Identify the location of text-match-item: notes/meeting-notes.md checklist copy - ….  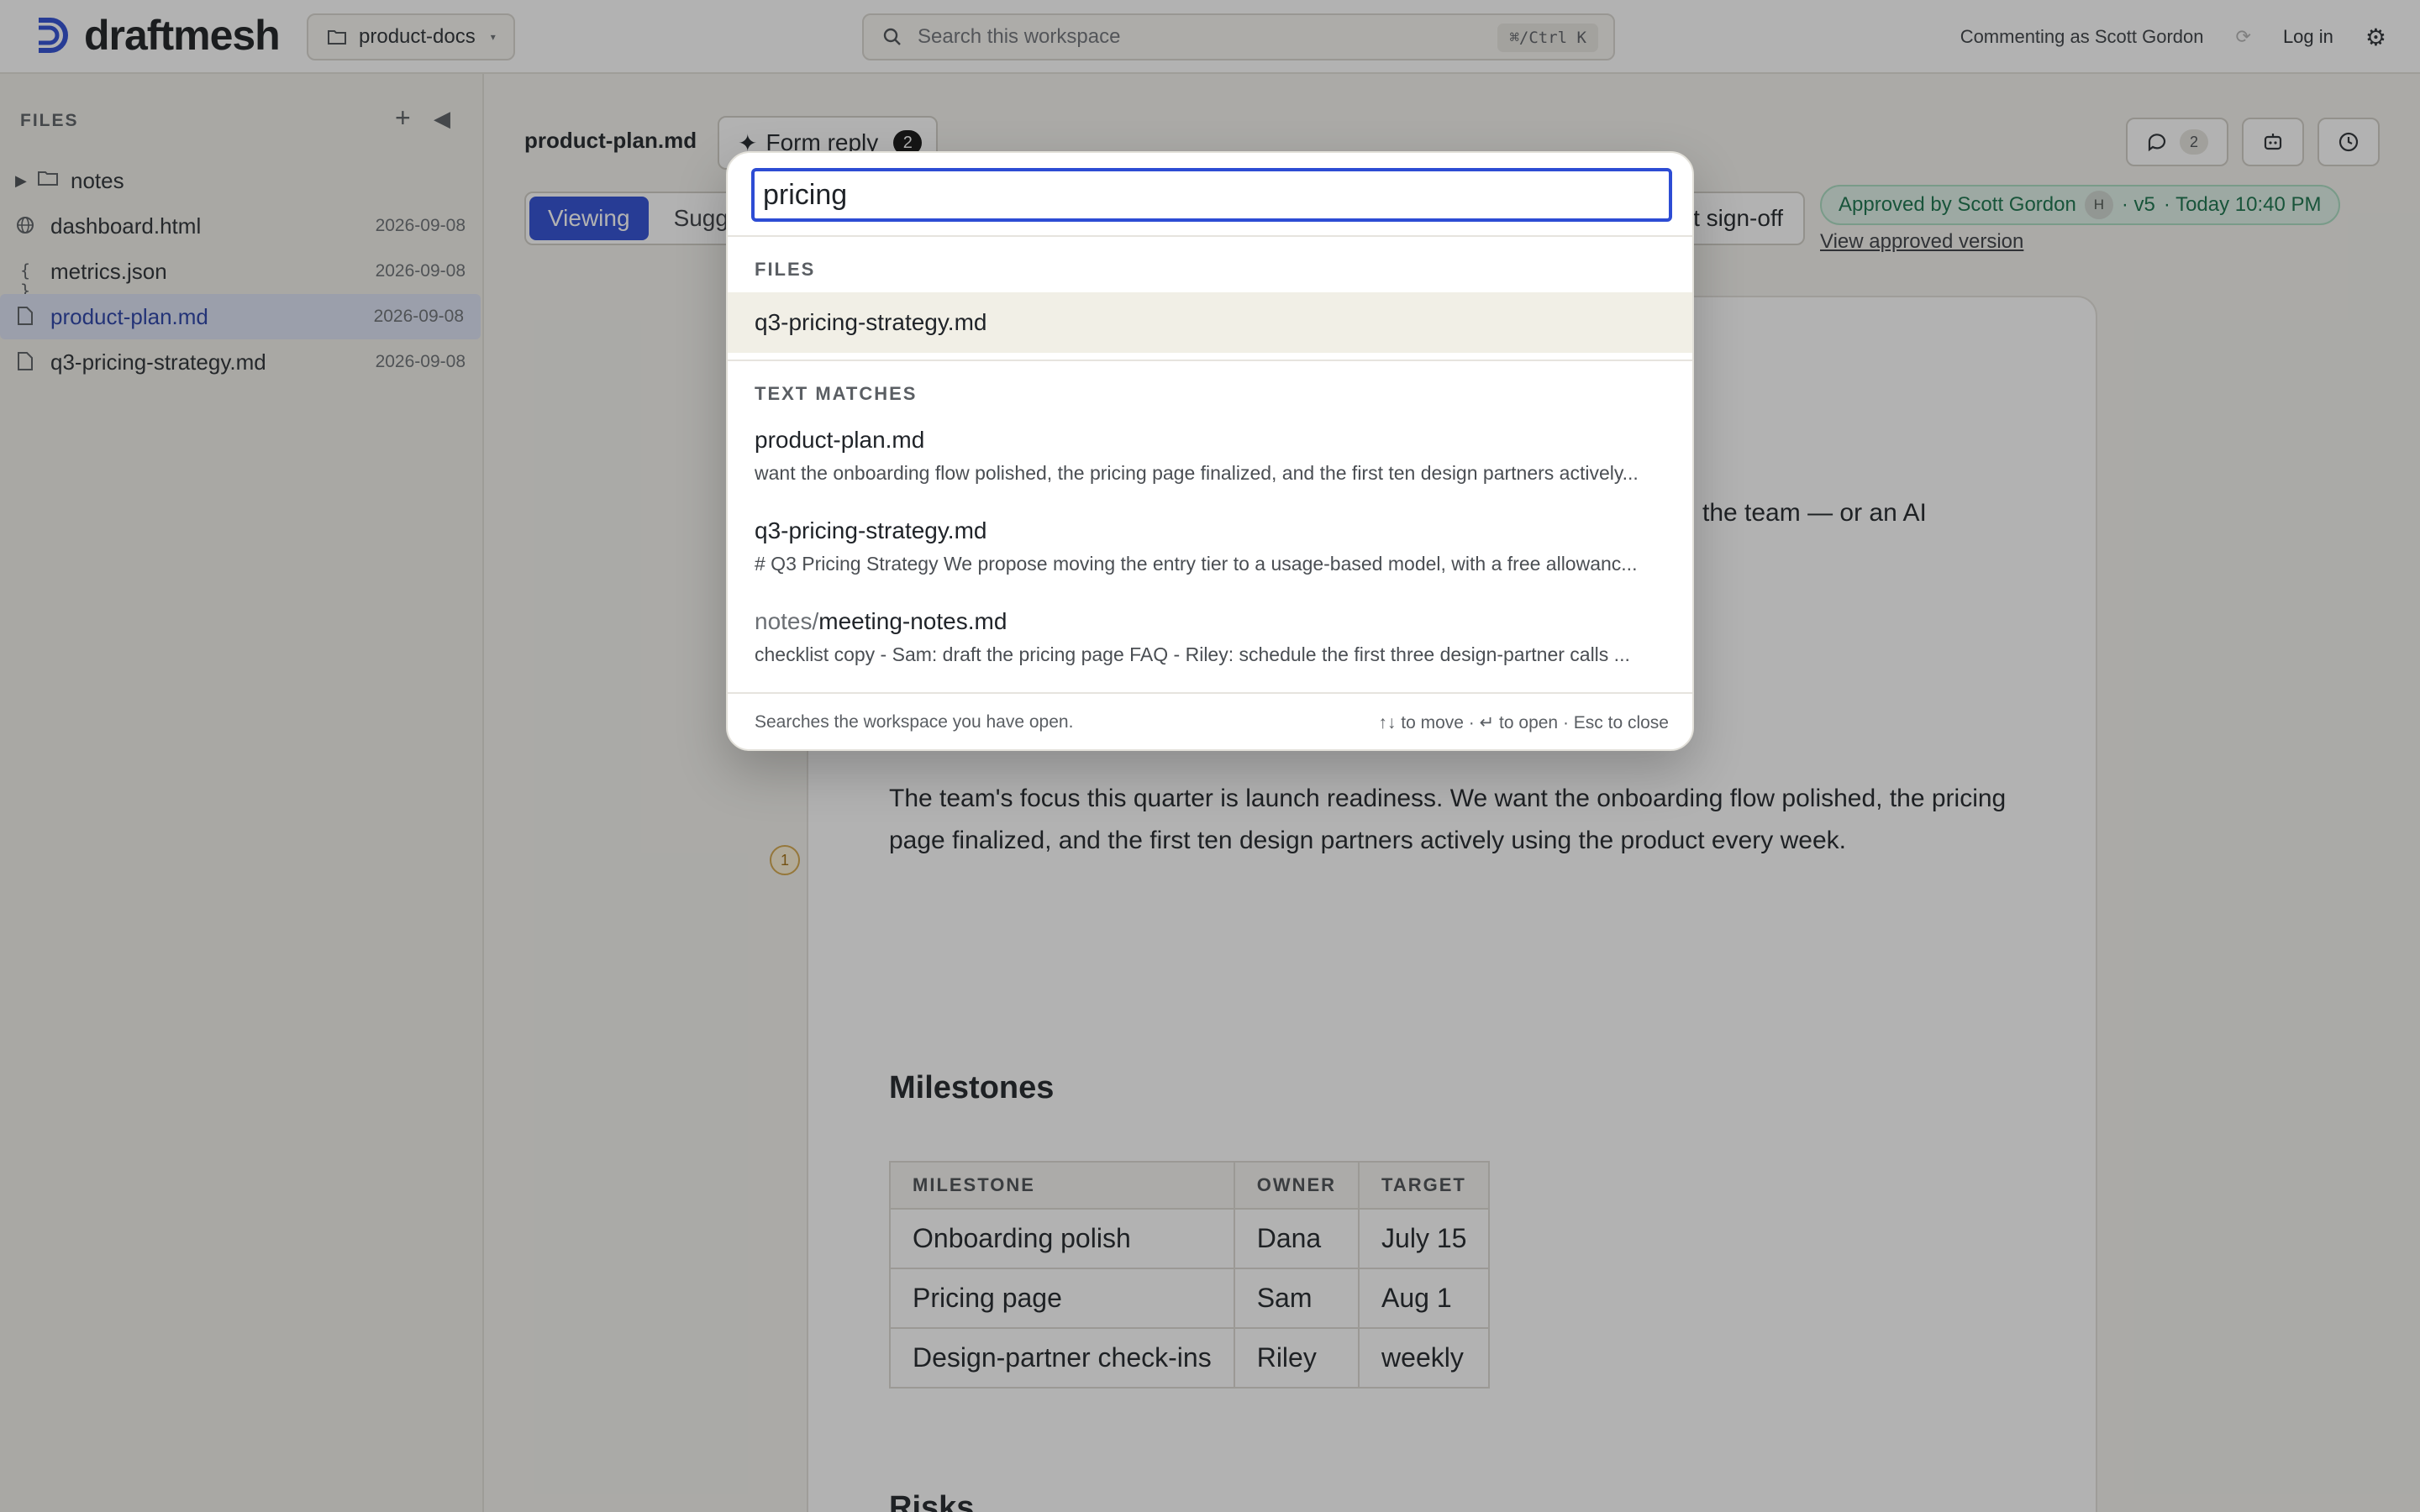
(1212, 637).